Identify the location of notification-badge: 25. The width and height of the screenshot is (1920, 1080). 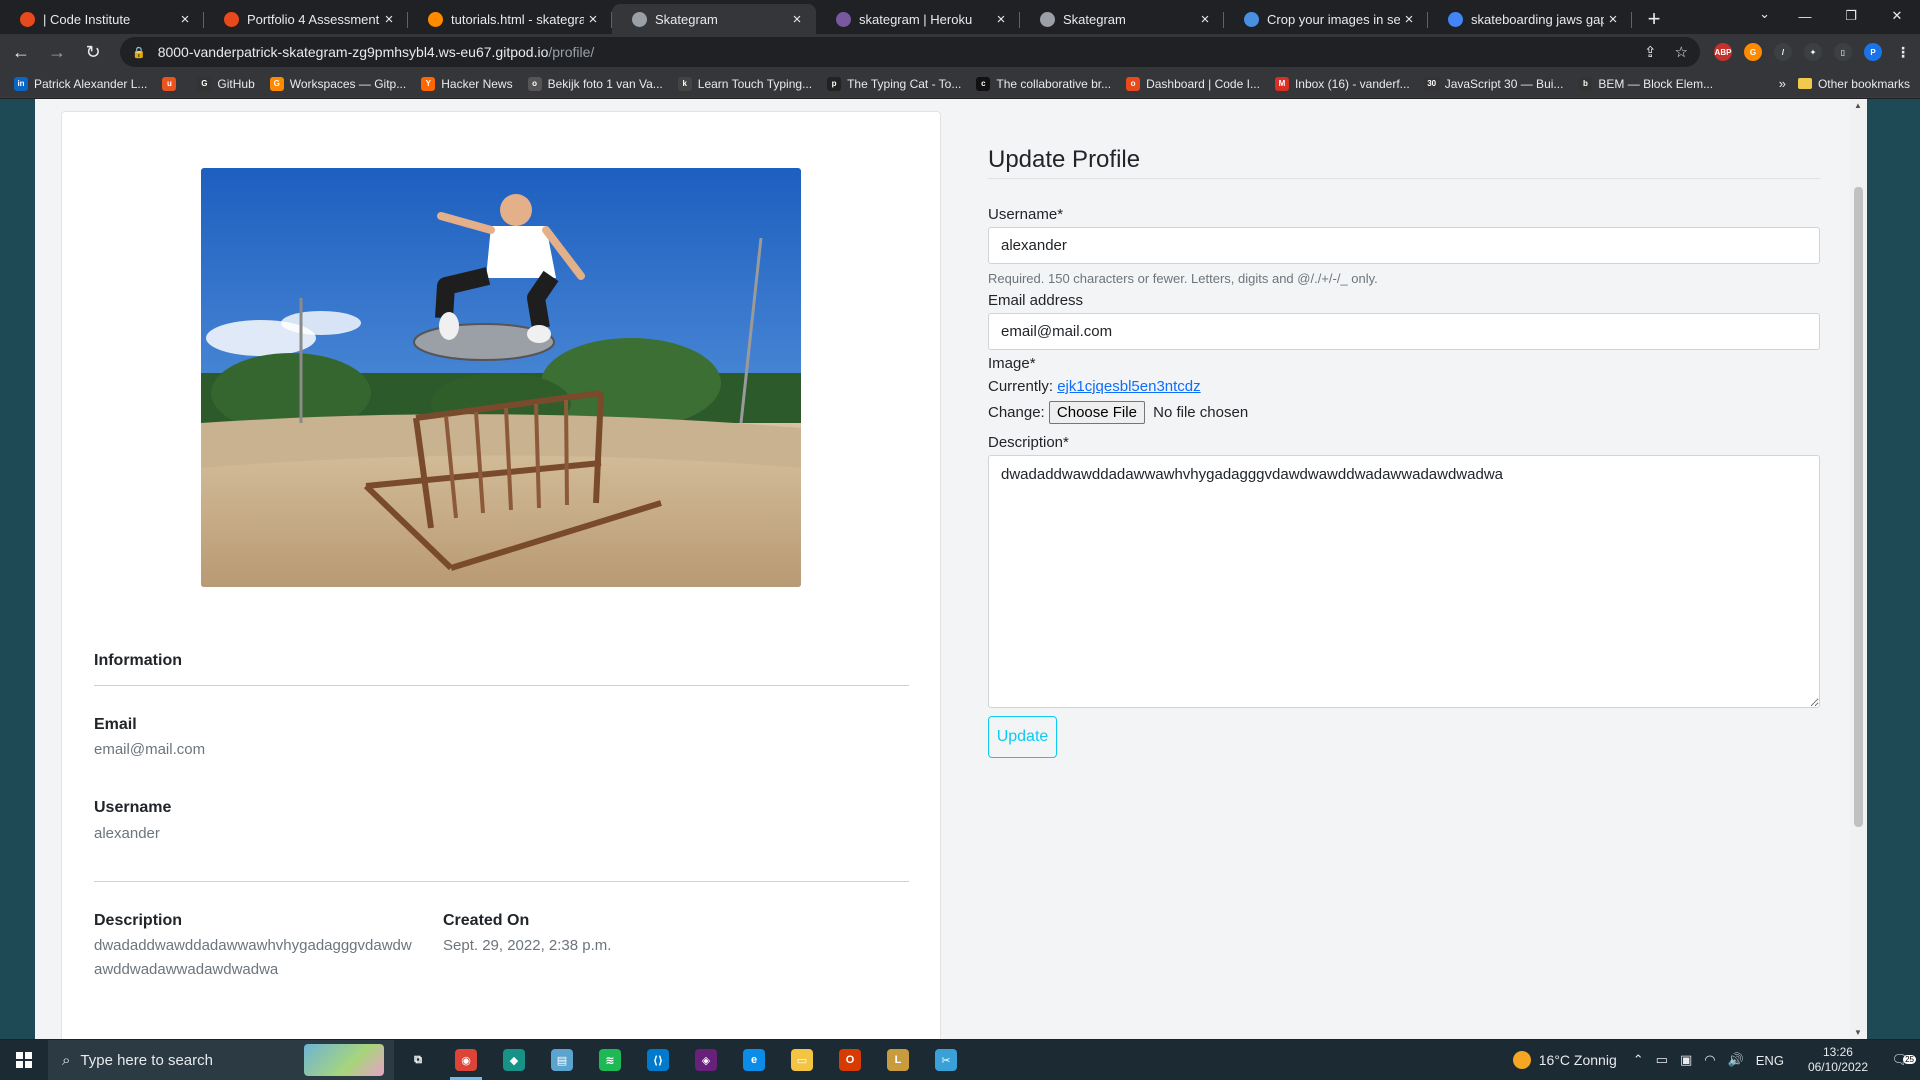
(1909, 1059).